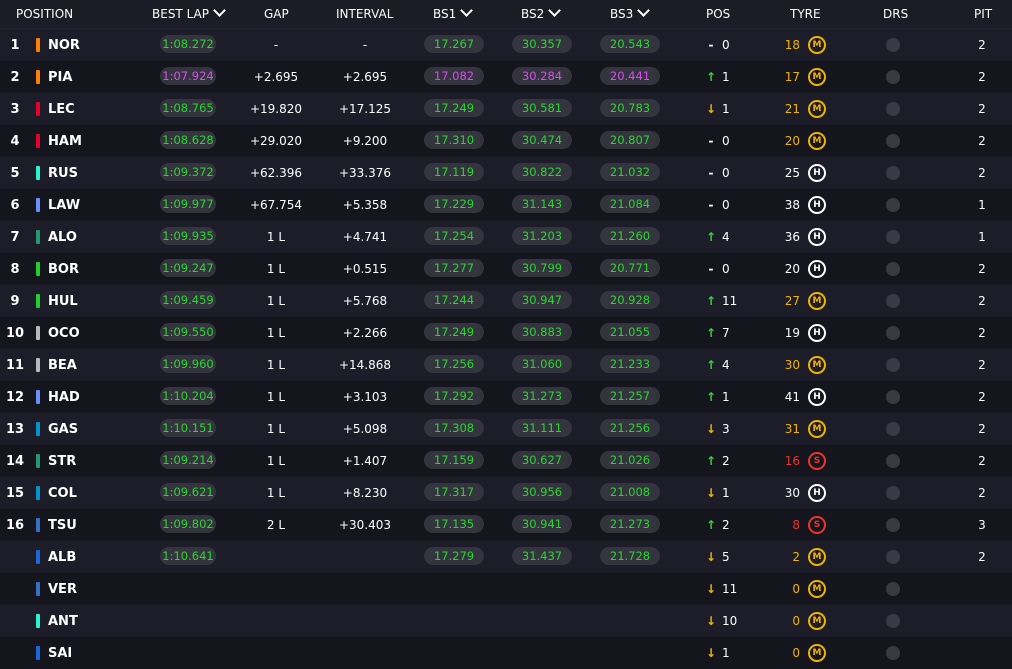 This screenshot has width=1012, height=669. Describe the element at coordinates (276, 173) in the screenshot. I see `gap-value: +62.396` at that location.